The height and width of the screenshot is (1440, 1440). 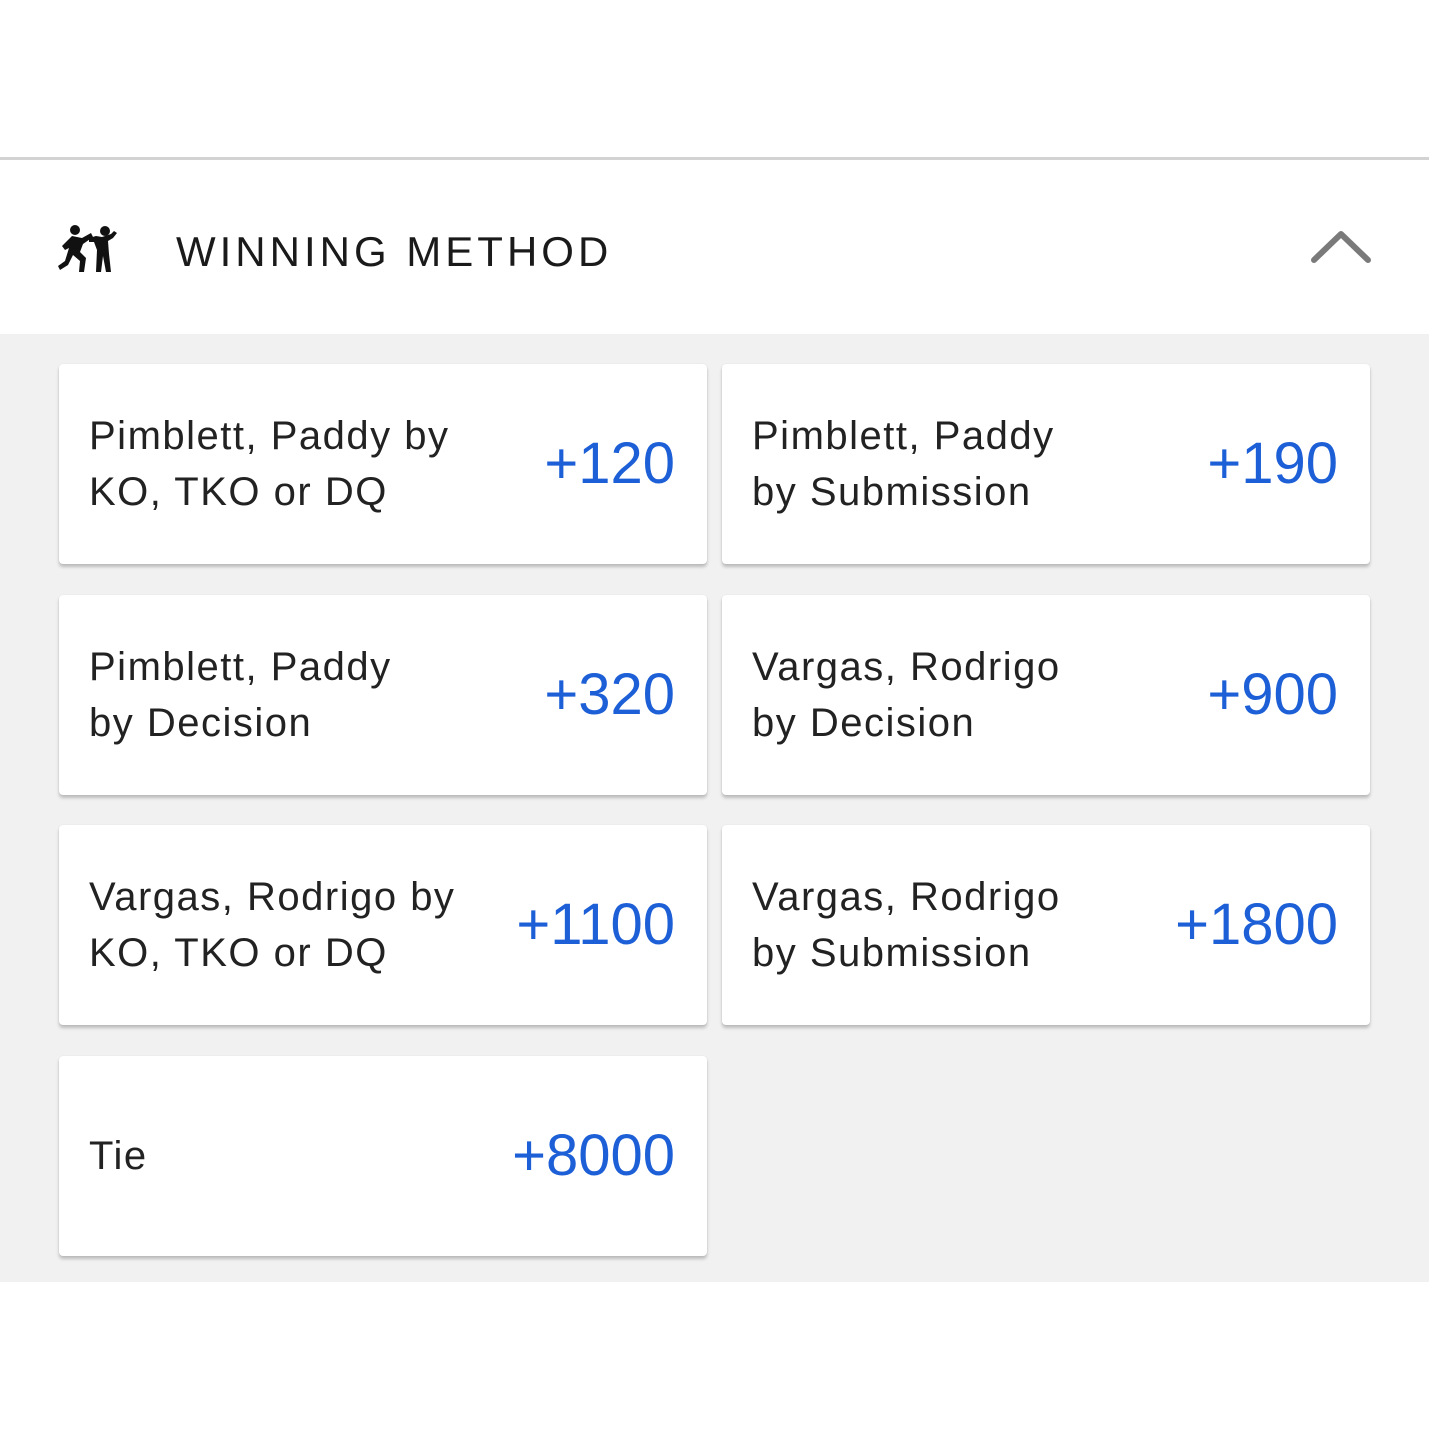 I want to click on selection-card: Vargas, Rodrigo by Decision +900, so click(x=1046, y=695).